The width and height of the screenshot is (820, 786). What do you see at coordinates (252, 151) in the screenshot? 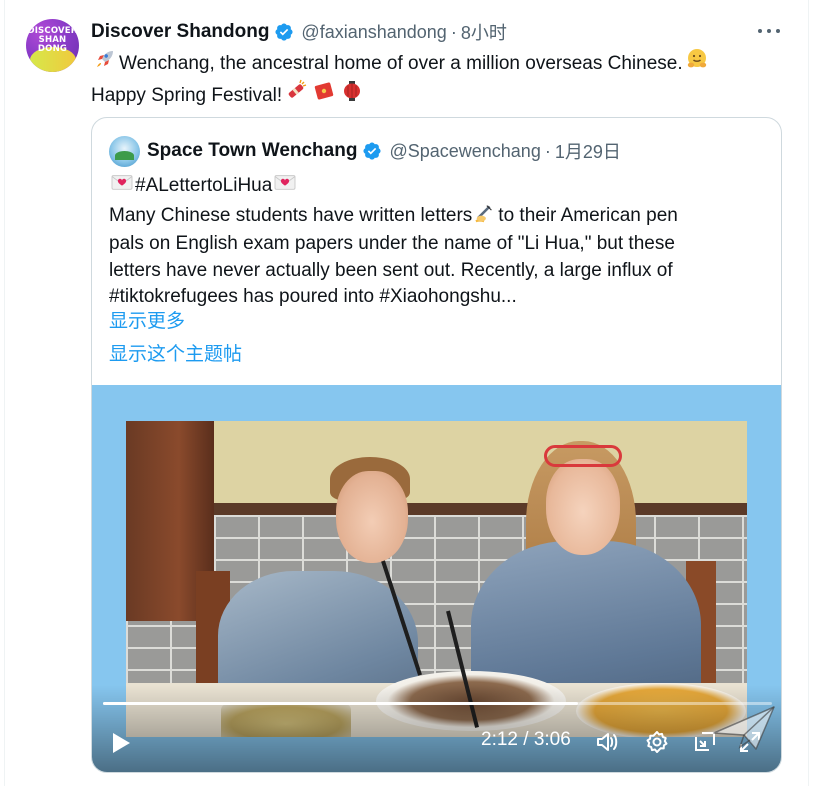
I see `quoted-author-display-name: Space Town Wenchang` at bounding box center [252, 151].